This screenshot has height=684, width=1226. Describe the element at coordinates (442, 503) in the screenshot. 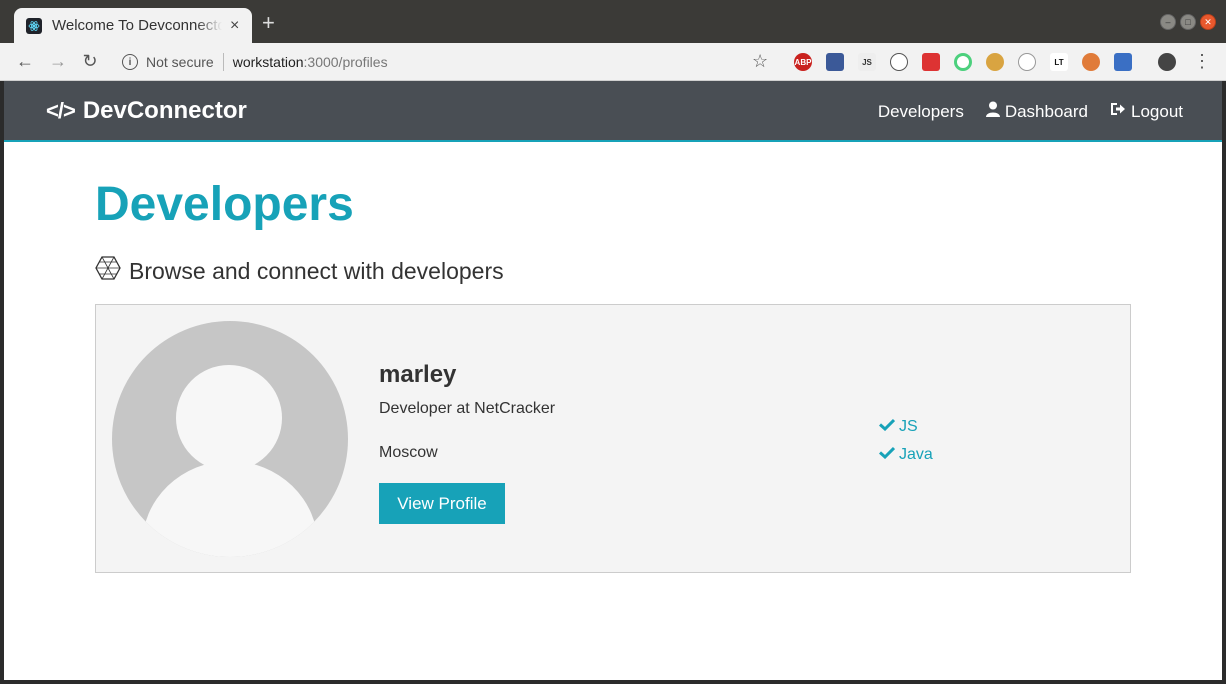

I see `view-profile-button: View Profile` at that location.